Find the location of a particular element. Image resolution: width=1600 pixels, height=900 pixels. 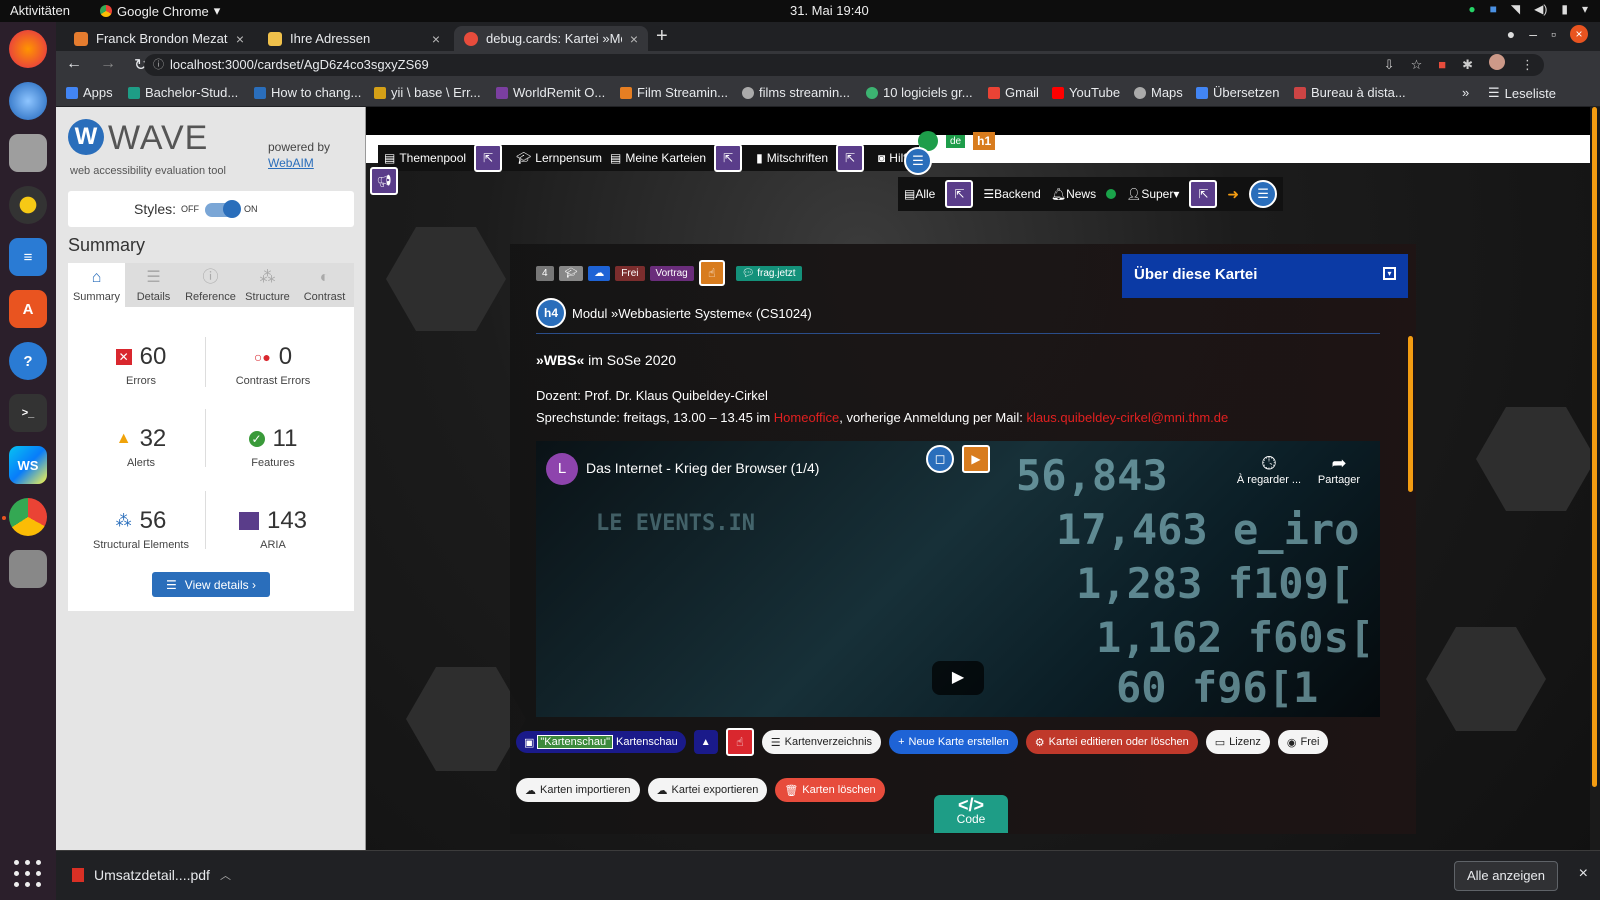

nav-item-backend: ☰Backend is located at coordinates (1011, 194).